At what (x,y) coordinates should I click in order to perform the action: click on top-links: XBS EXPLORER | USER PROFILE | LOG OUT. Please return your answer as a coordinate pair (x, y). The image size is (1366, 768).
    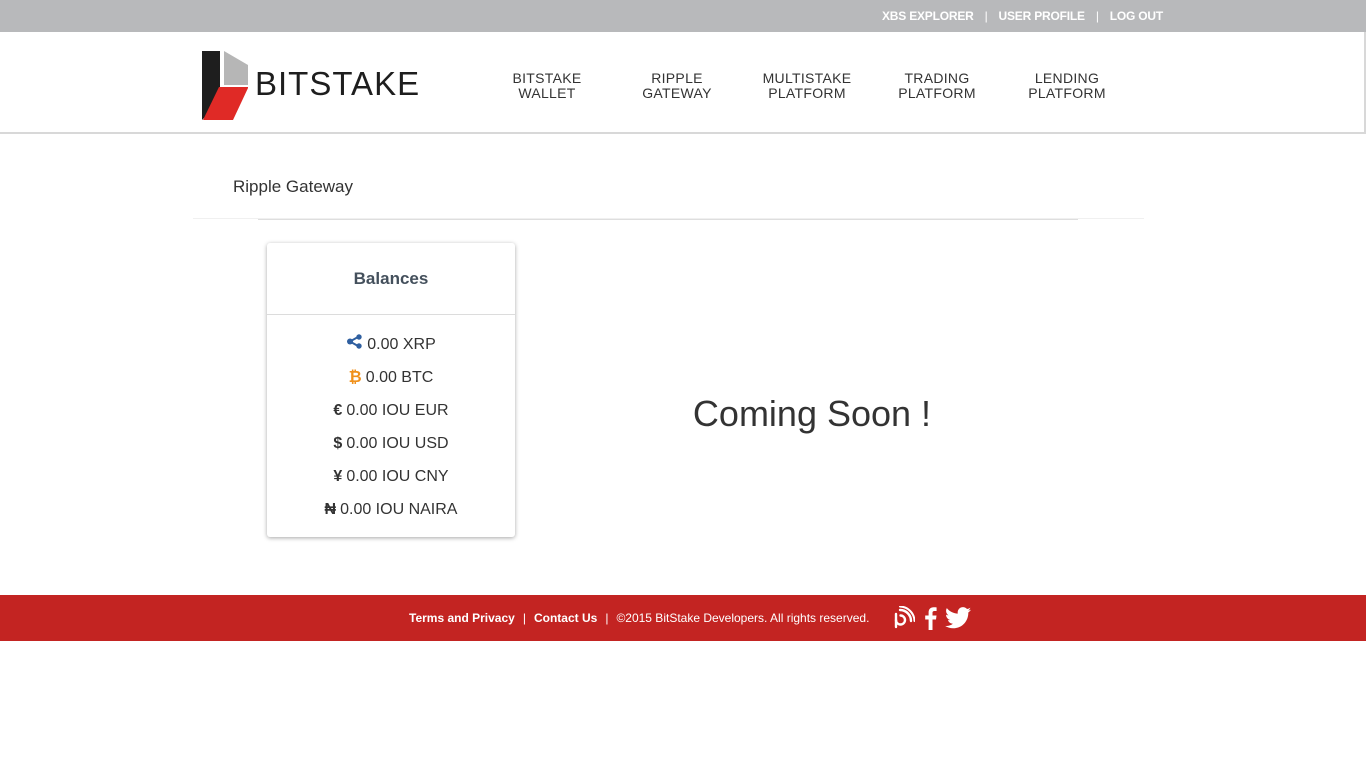
    Looking at the image, I should click on (1022, 16).